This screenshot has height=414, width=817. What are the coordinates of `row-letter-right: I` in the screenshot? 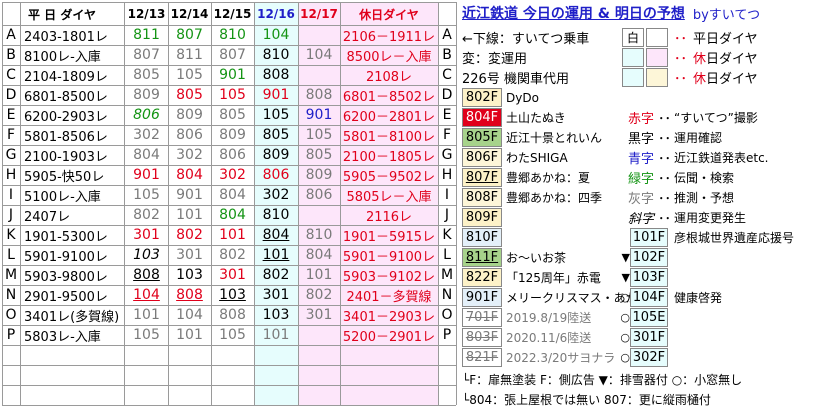 It's located at (447, 195).